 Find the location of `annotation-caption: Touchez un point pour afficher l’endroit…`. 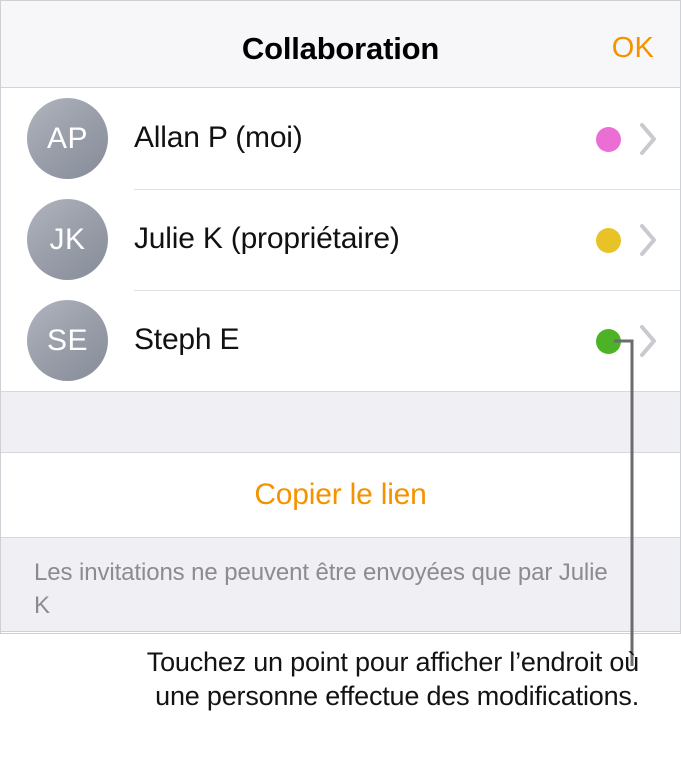

annotation-caption: Touchez un point pour afficher l’endroit… is located at coordinates (392, 679).